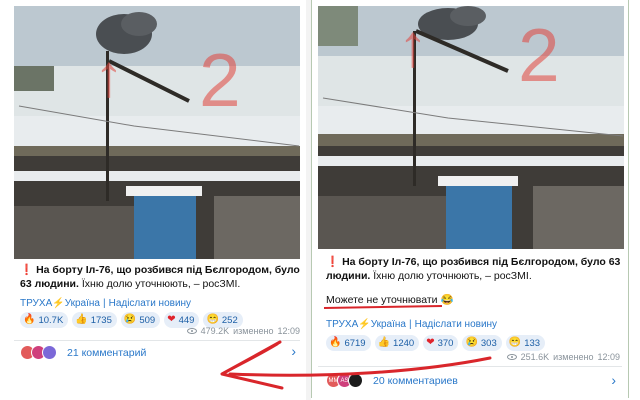 This screenshot has height=400, width=640. I want to click on reaction-thumbs-up: 👍 1735, so click(94, 320).